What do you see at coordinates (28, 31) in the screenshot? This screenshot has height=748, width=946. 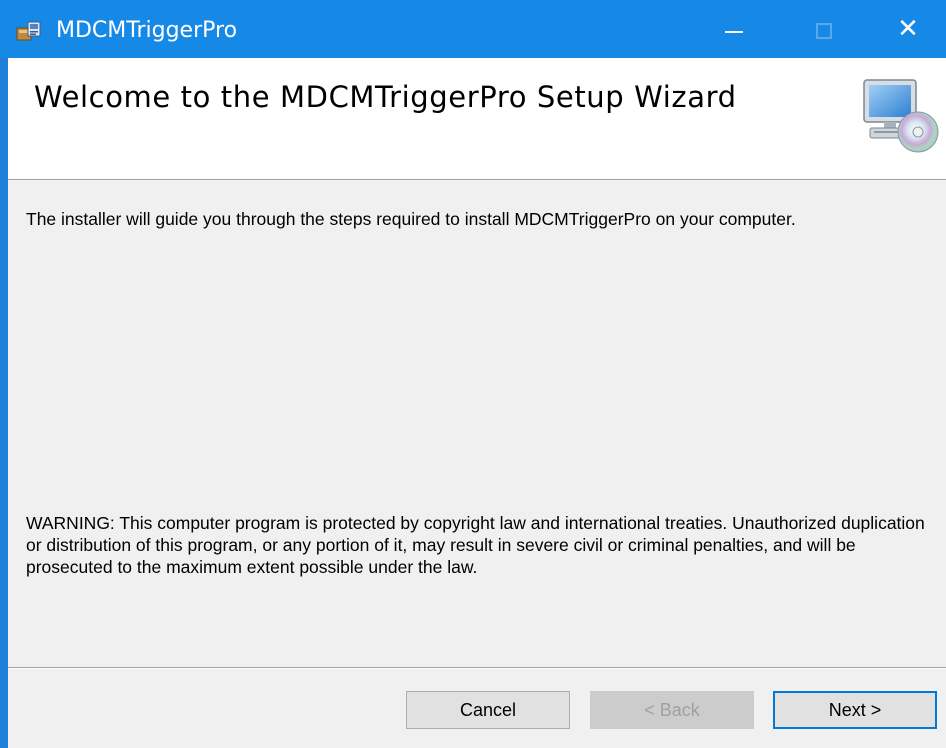 I see `installer-package-icon` at bounding box center [28, 31].